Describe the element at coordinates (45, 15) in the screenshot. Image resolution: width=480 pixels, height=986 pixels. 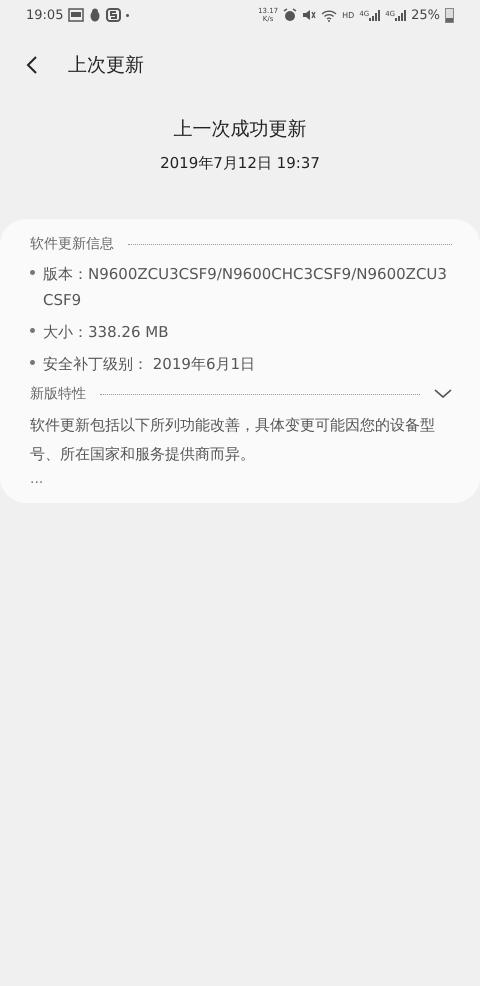
I see `status-time: 19:05` at that location.